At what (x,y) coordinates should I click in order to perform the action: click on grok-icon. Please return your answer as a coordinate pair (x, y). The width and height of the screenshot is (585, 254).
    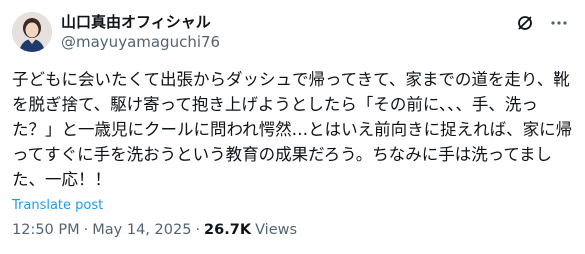
    Looking at the image, I should click on (525, 23).